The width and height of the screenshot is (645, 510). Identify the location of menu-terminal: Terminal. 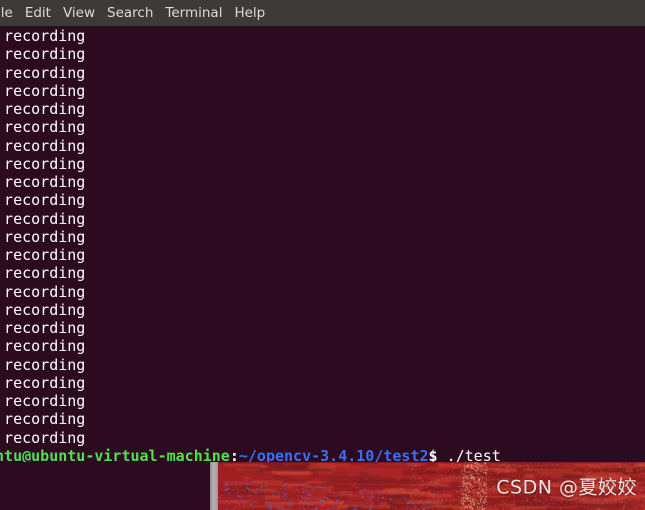
(193, 13).